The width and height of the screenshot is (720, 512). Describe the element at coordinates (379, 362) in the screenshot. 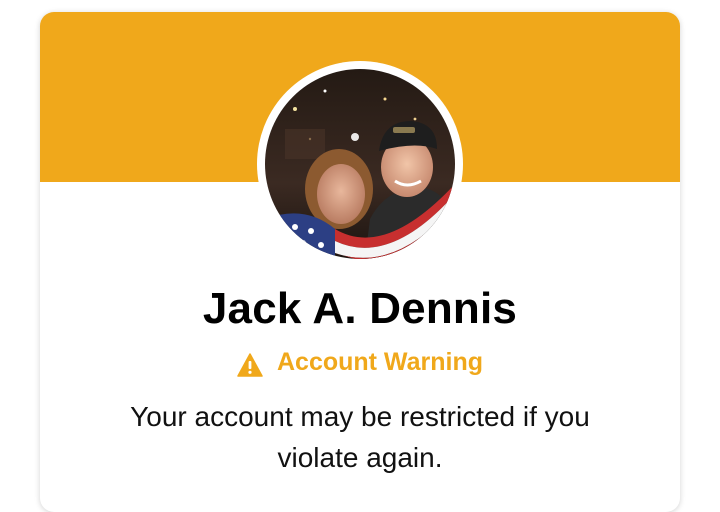

I see `warning-label: Account Warning` at that location.